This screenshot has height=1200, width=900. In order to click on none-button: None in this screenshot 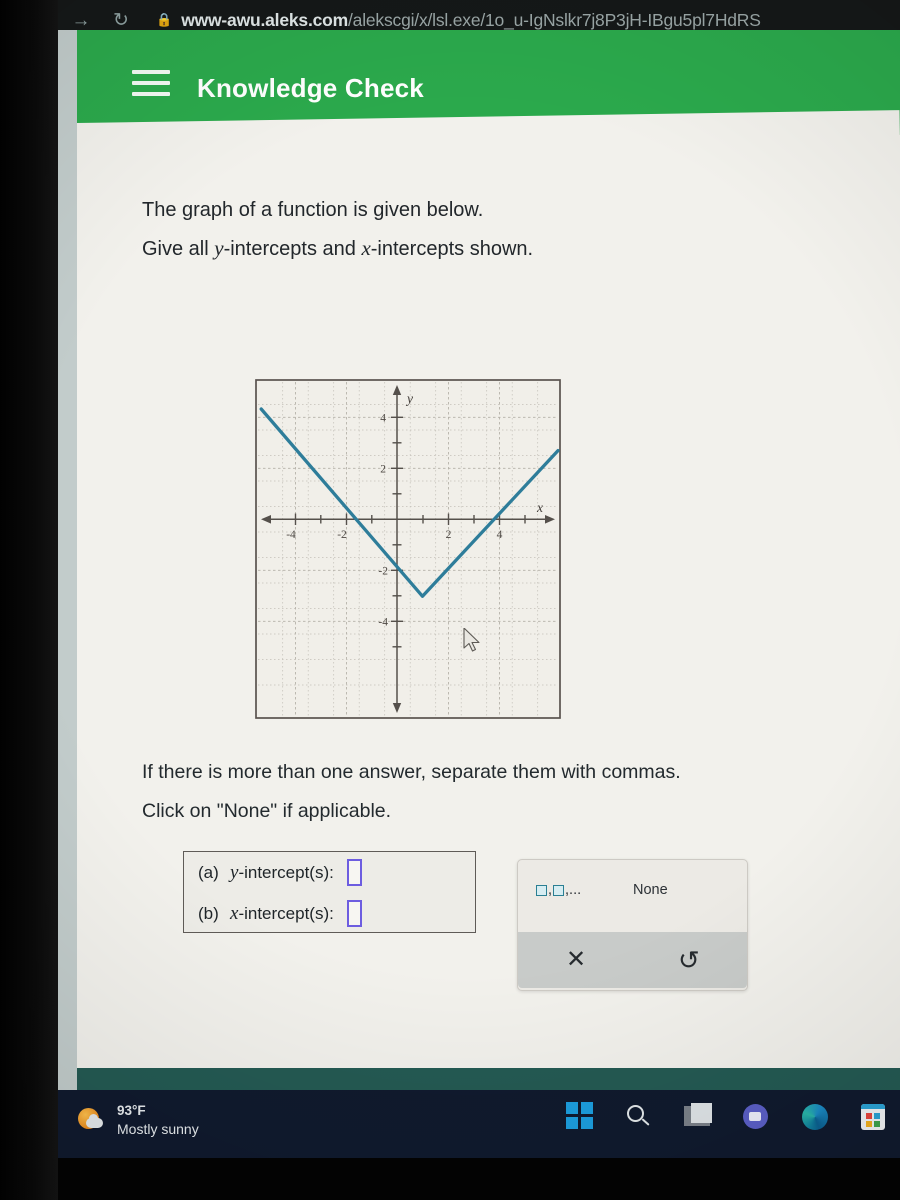, I will do `click(650, 890)`.